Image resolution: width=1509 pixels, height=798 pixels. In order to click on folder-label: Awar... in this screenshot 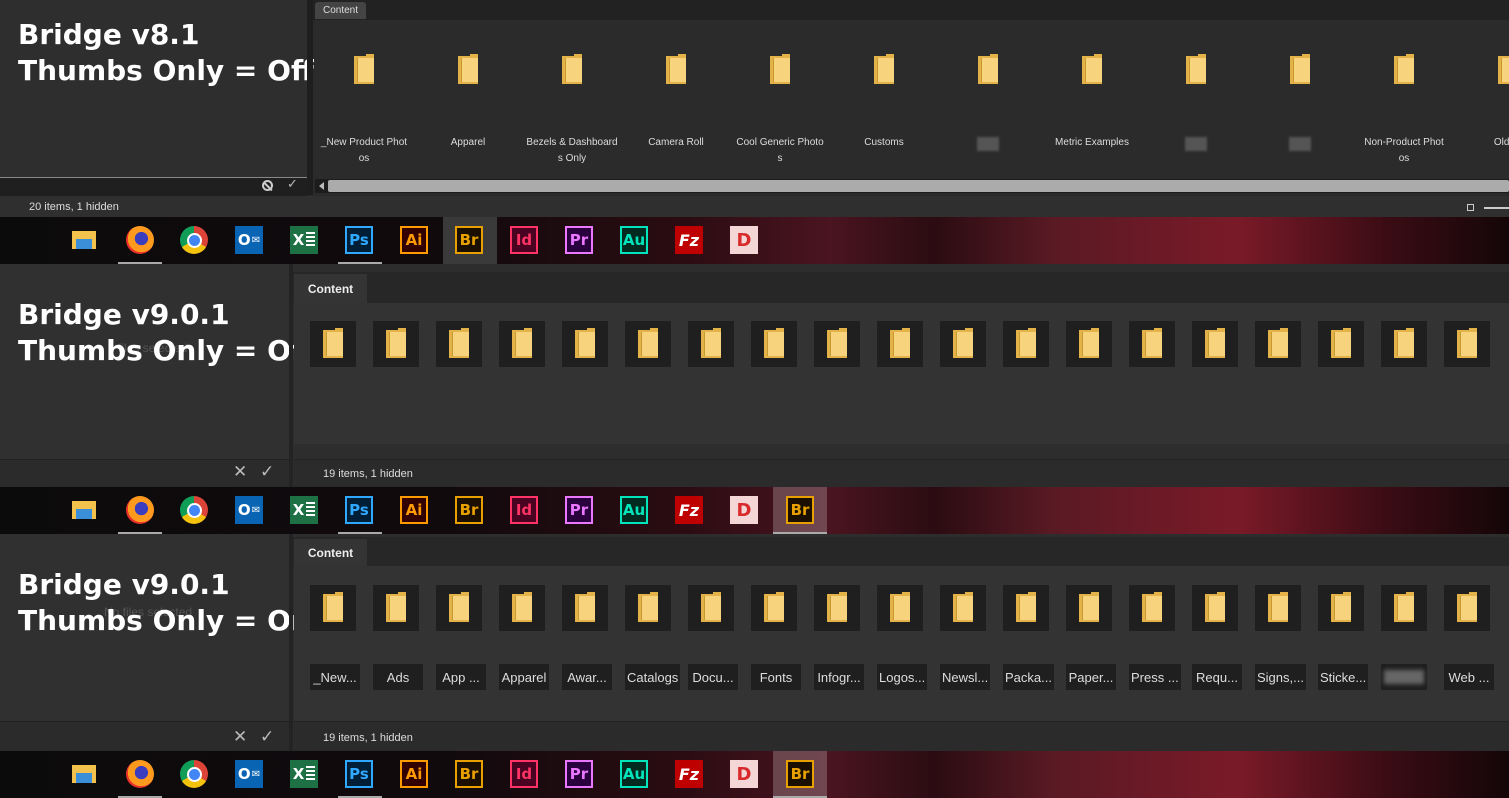, I will do `click(587, 677)`.